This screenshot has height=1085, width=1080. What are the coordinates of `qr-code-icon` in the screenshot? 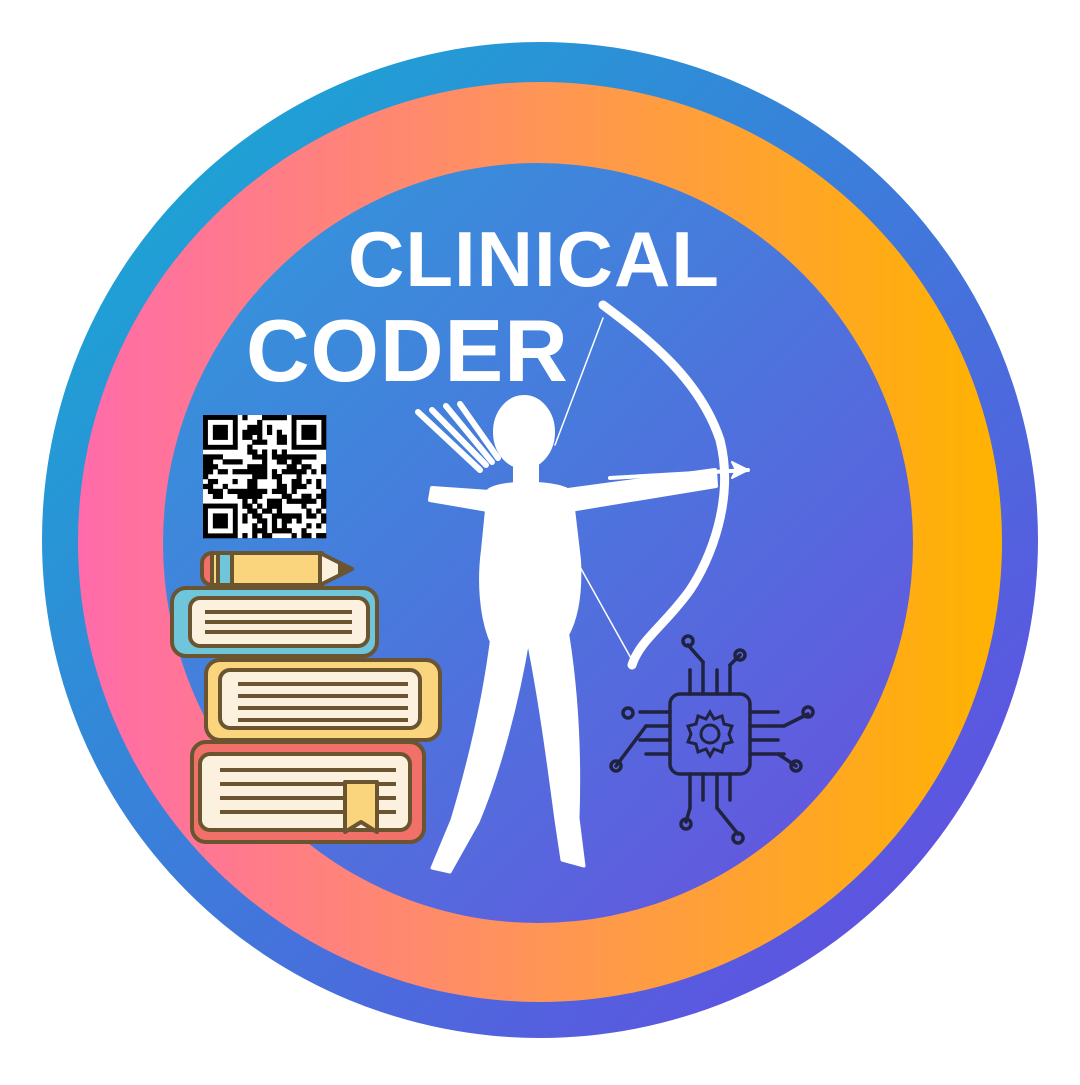 It's located at (265, 477).